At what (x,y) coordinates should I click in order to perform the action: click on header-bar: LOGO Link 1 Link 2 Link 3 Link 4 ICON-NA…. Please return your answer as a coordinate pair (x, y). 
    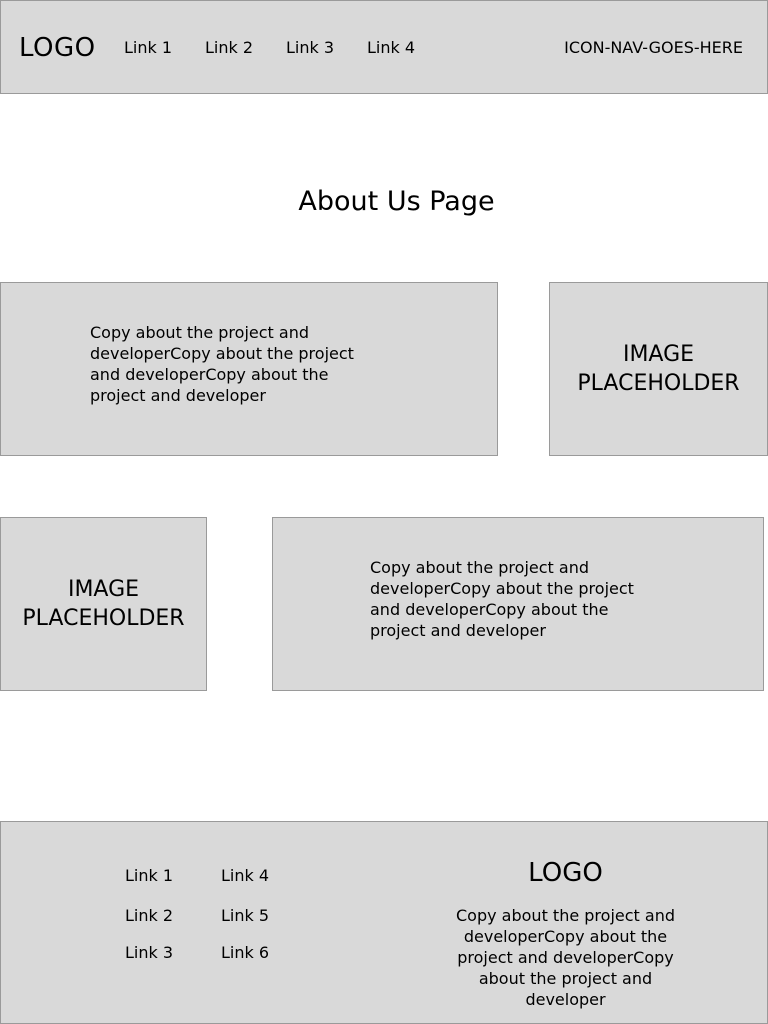
    Looking at the image, I should click on (384, 47).